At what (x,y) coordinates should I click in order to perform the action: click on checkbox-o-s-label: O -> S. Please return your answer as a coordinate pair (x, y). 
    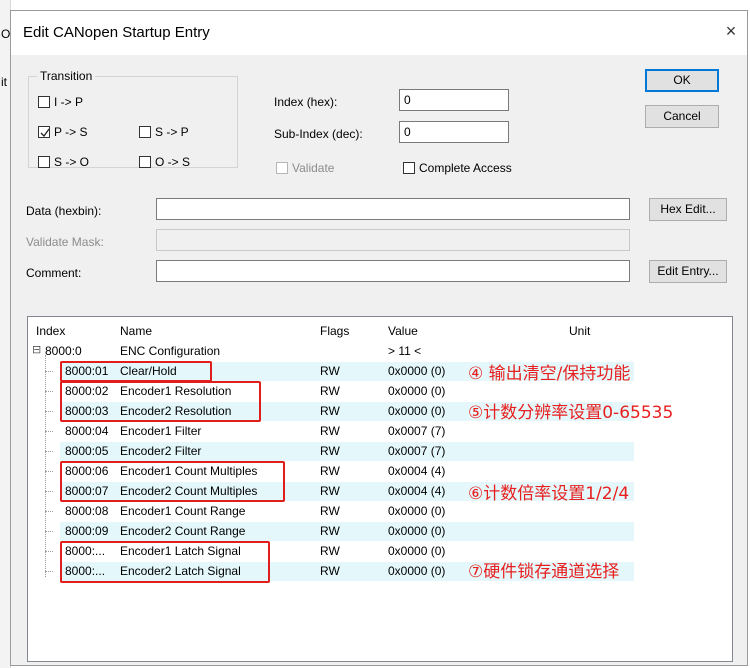
    Looking at the image, I should click on (173, 162).